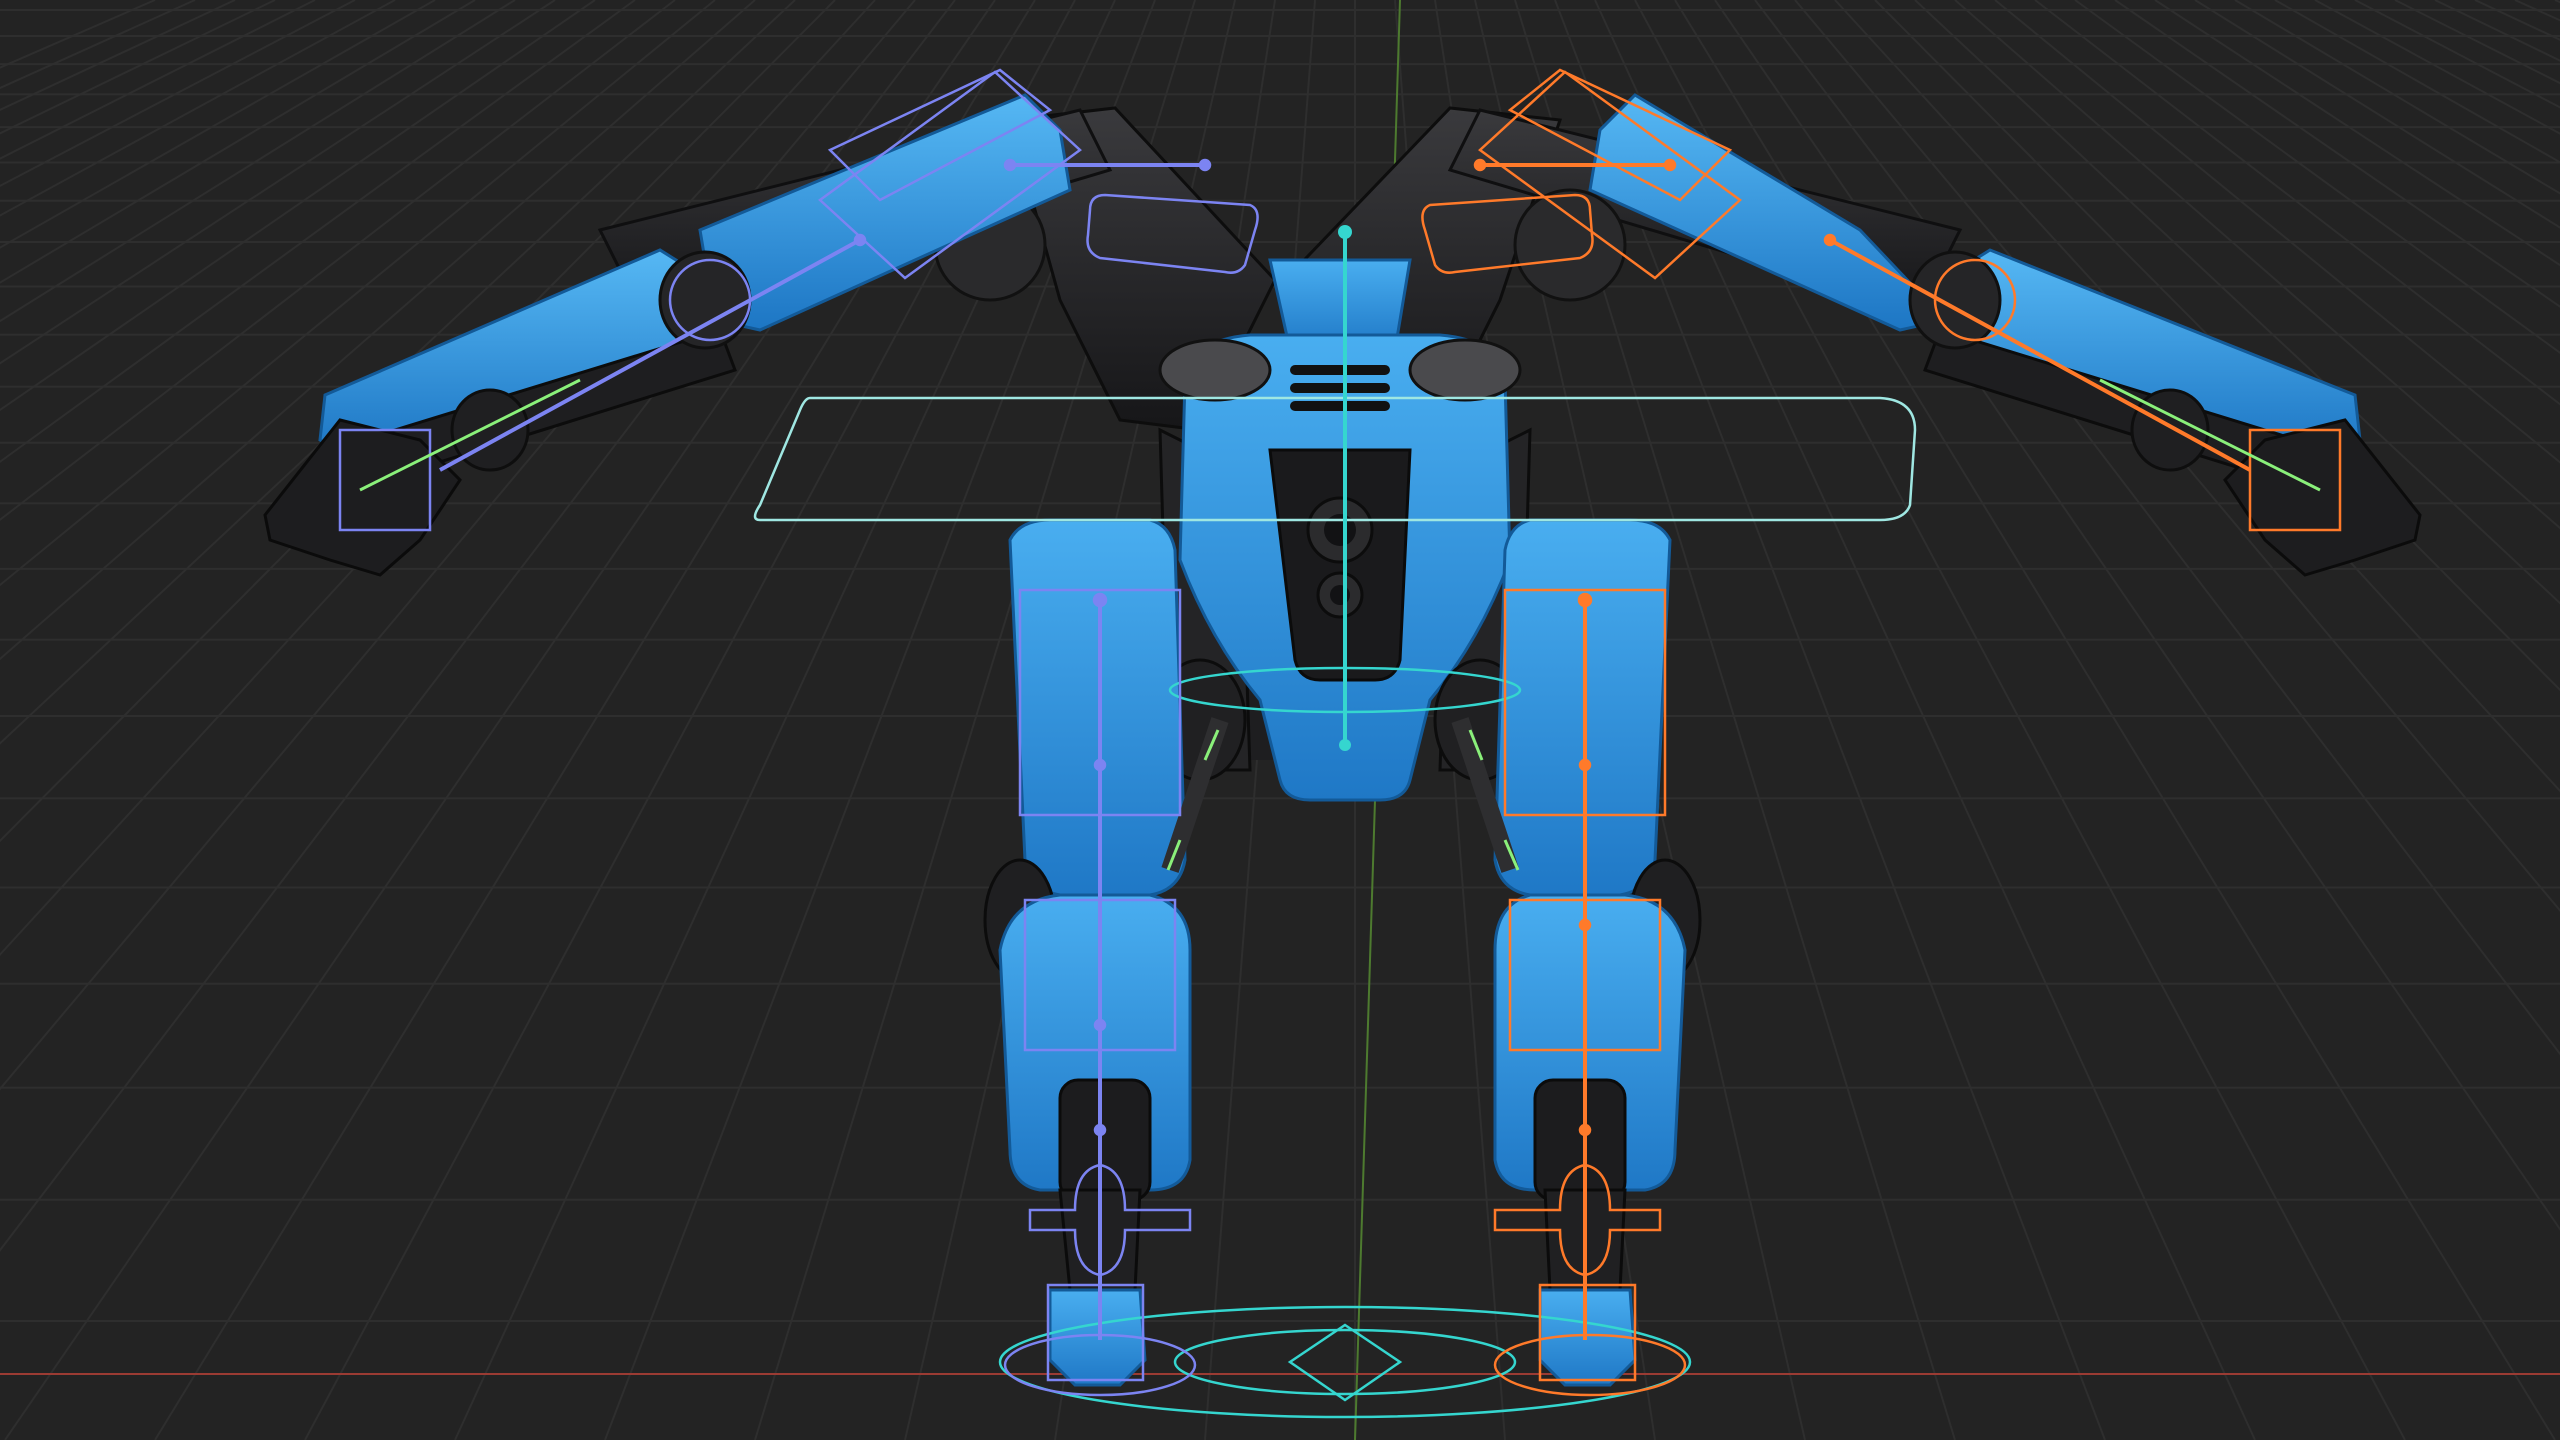 Image resolution: width=2560 pixels, height=1440 pixels. Describe the element at coordinates (1345, 1362) in the screenshot. I see `root-control-inner` at that location.